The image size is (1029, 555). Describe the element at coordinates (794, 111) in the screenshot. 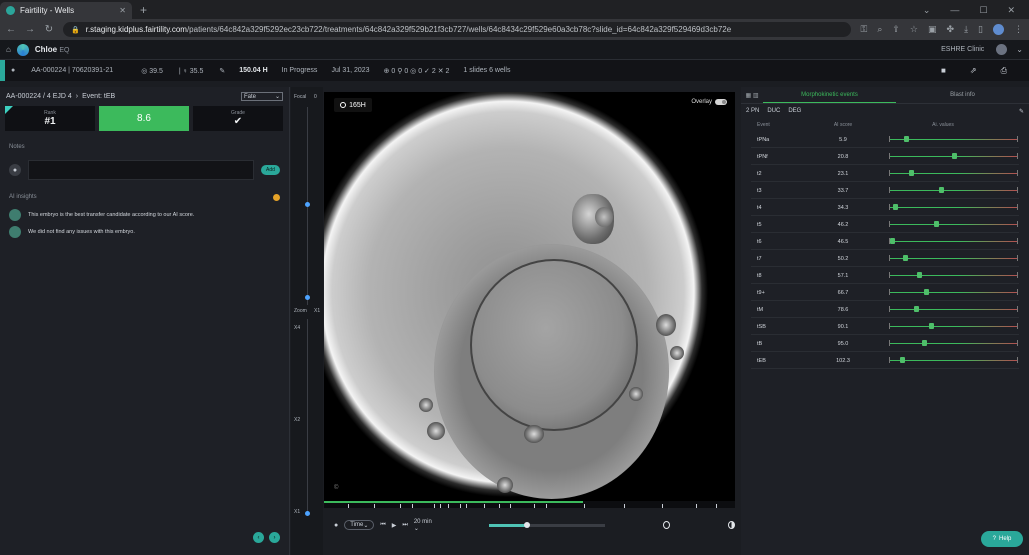

I see `pn-option: DEG` at that location.